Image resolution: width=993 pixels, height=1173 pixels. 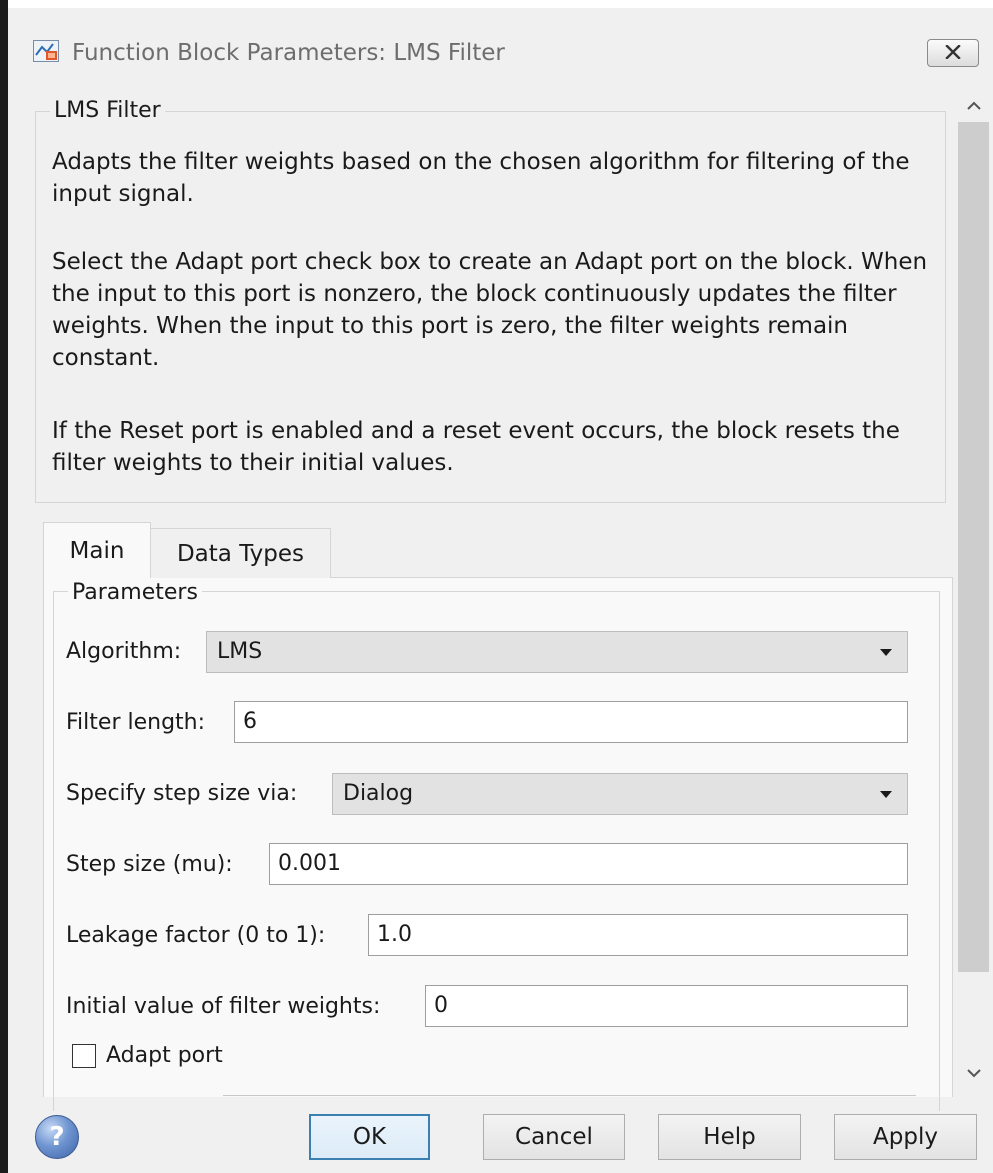 What do you see at coordinates (84, 1056) in the screenshot?
I see `adapt-port-checkbox` at bounding box center [84, 1056].